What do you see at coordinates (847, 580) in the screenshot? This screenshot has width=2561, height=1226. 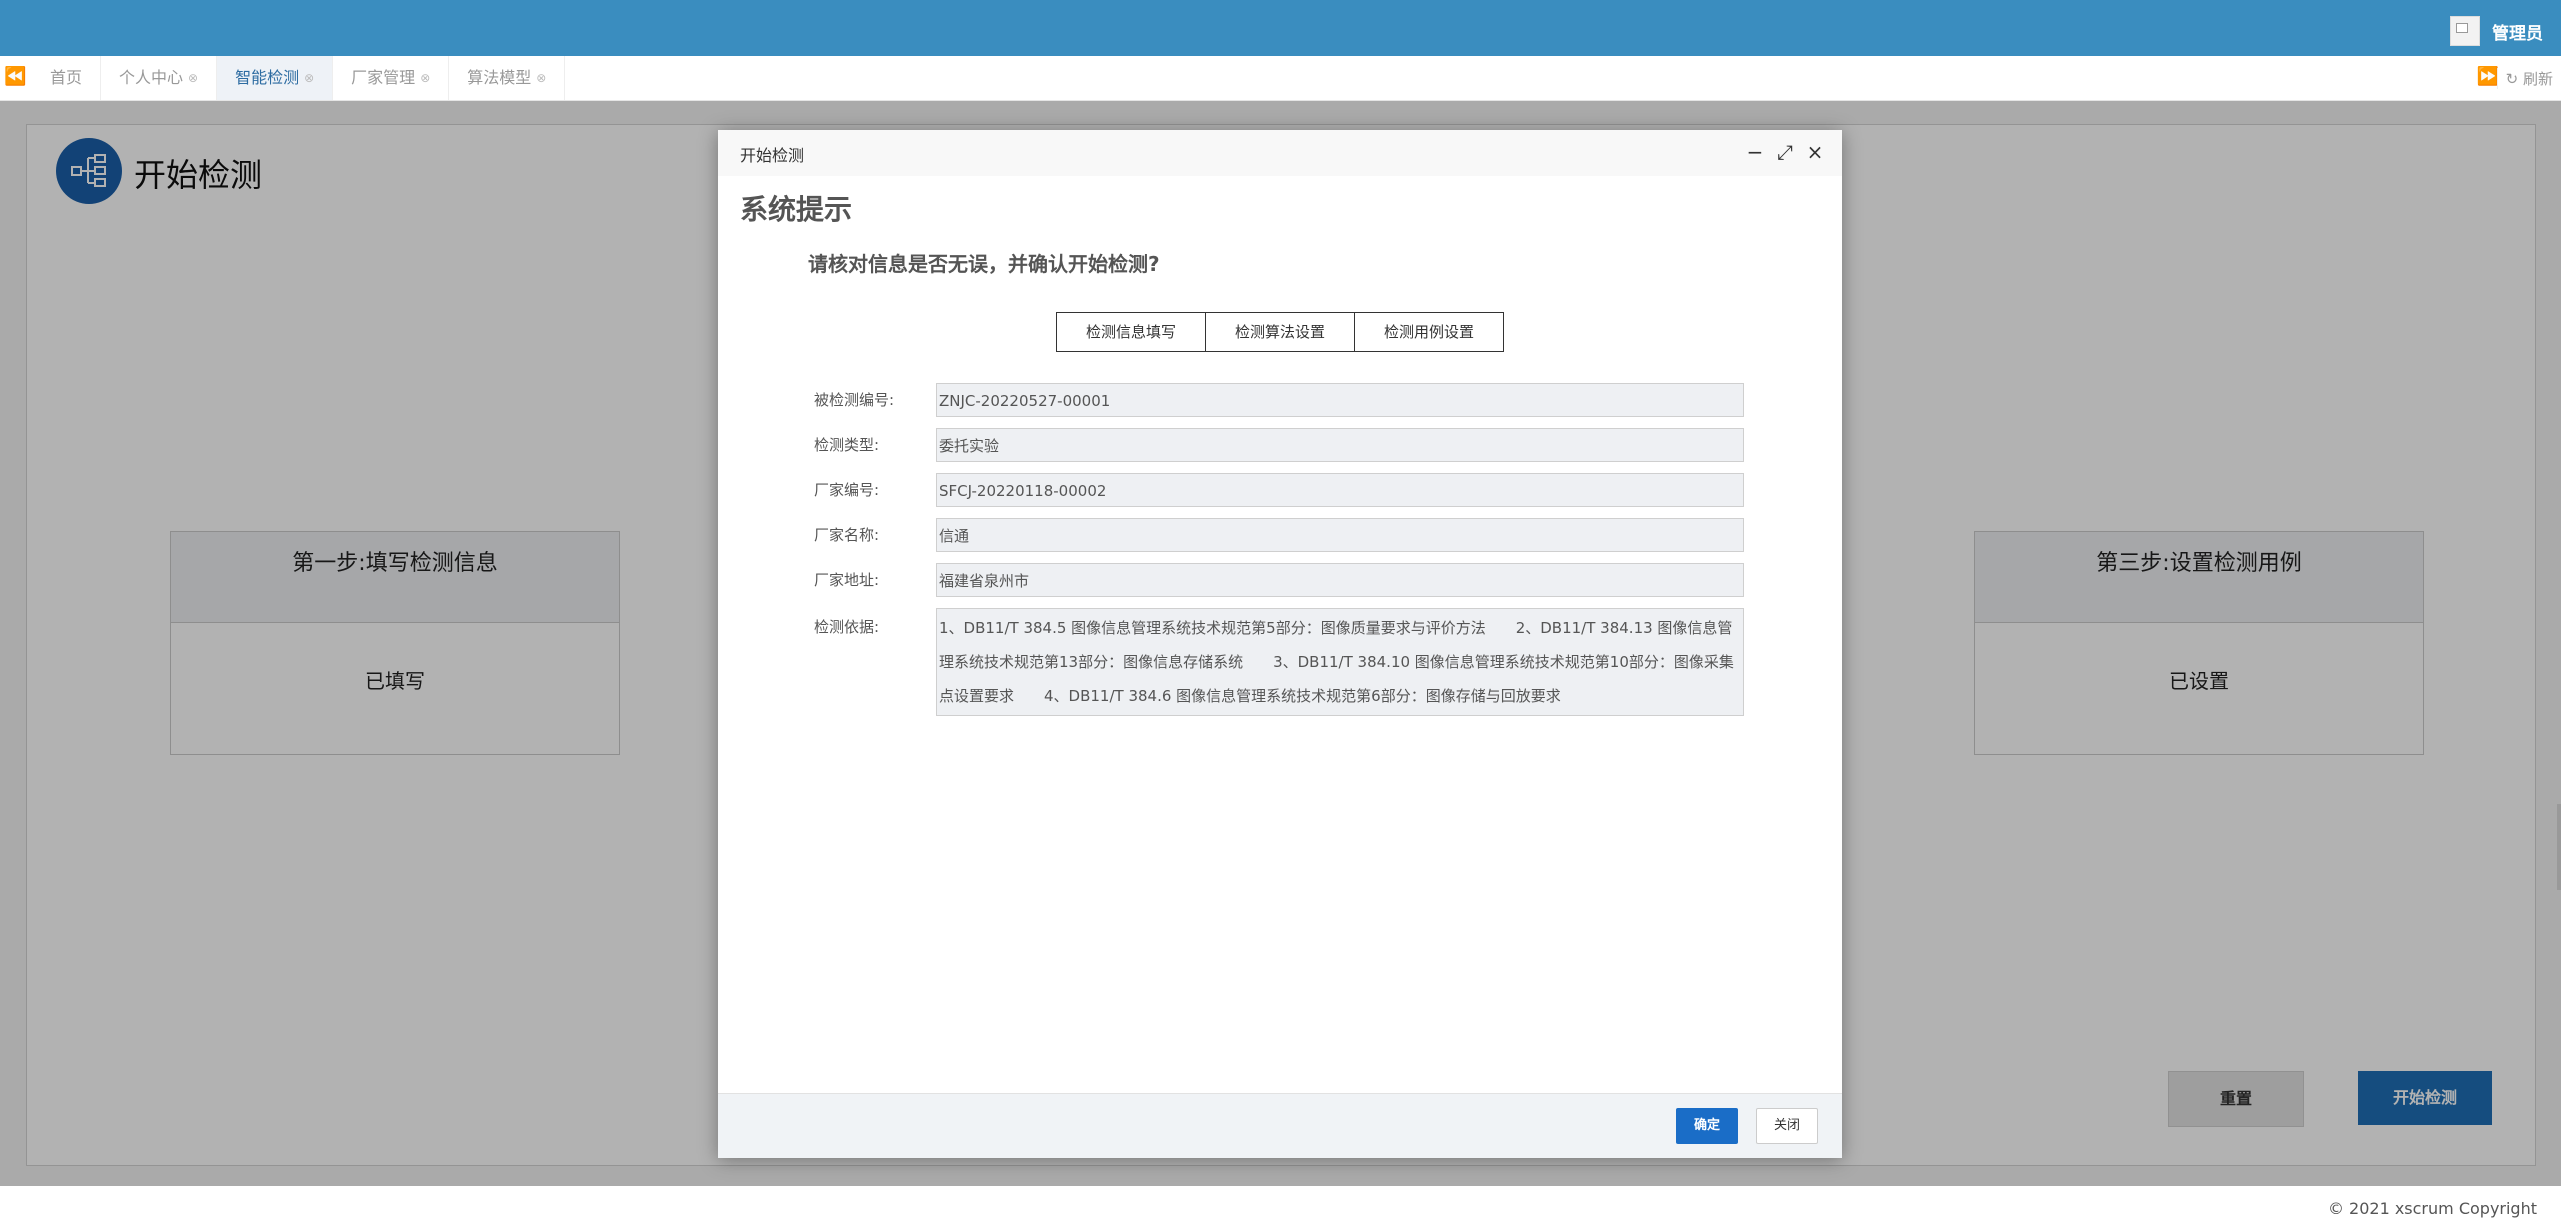 I see `vendor-address-label: 厂家地址:` at bounding box center [847, 580].